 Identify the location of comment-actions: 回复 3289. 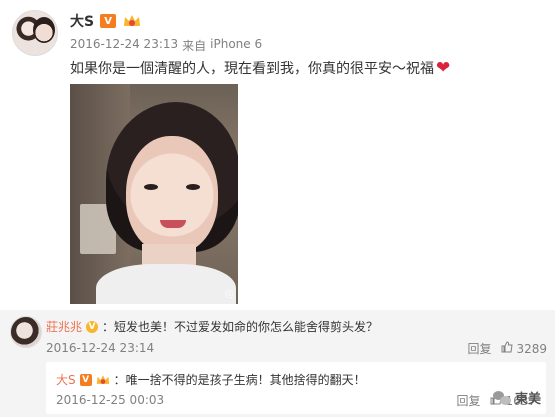
(507, 348).